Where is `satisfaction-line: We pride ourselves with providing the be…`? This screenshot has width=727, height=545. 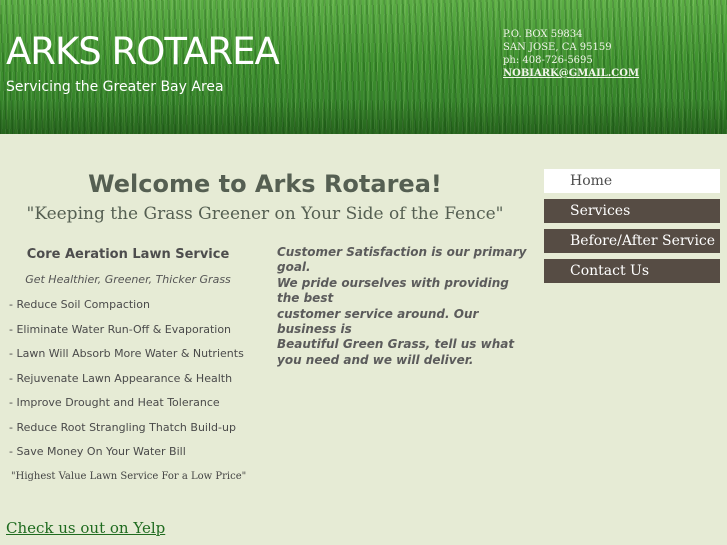 satisfaction-line: We pride ourselves with providing the be… is located at coordinates (393, 290).